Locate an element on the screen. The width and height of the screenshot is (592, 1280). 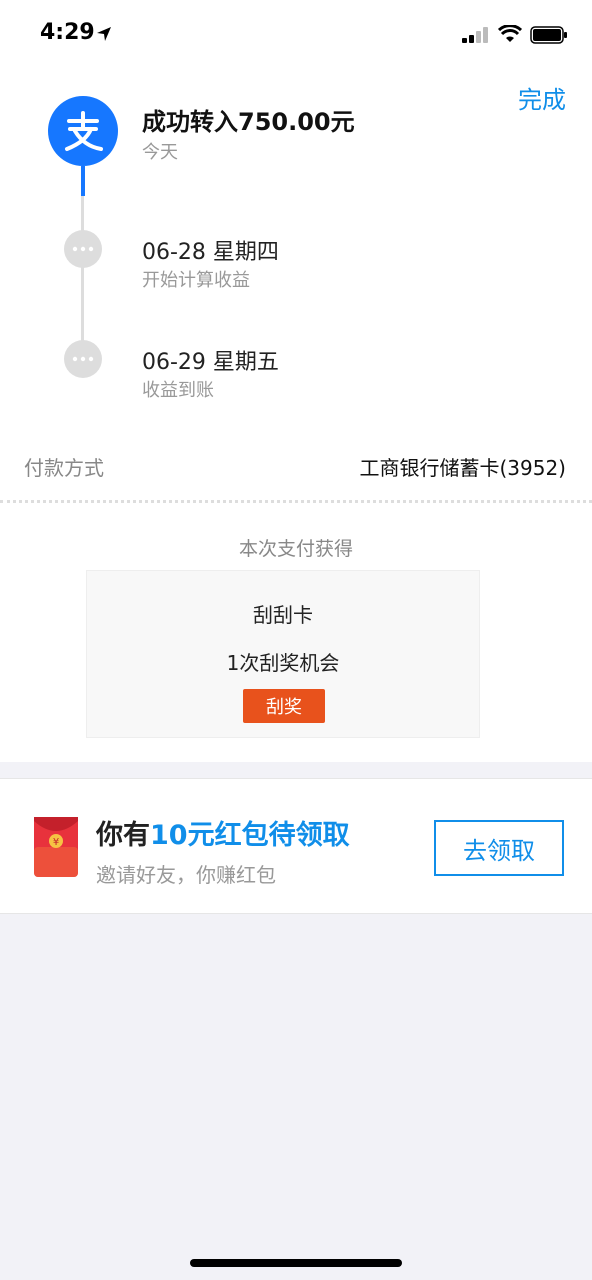
promo-subtitle: 邀请好友，你赚红包 is located at coordinates (186, 875).